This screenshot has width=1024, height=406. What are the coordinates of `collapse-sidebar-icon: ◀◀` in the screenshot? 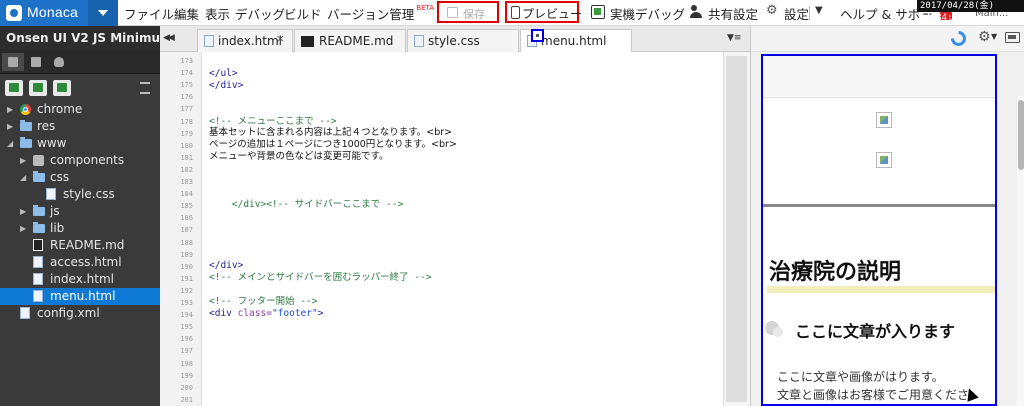 It's located at (169, 38).